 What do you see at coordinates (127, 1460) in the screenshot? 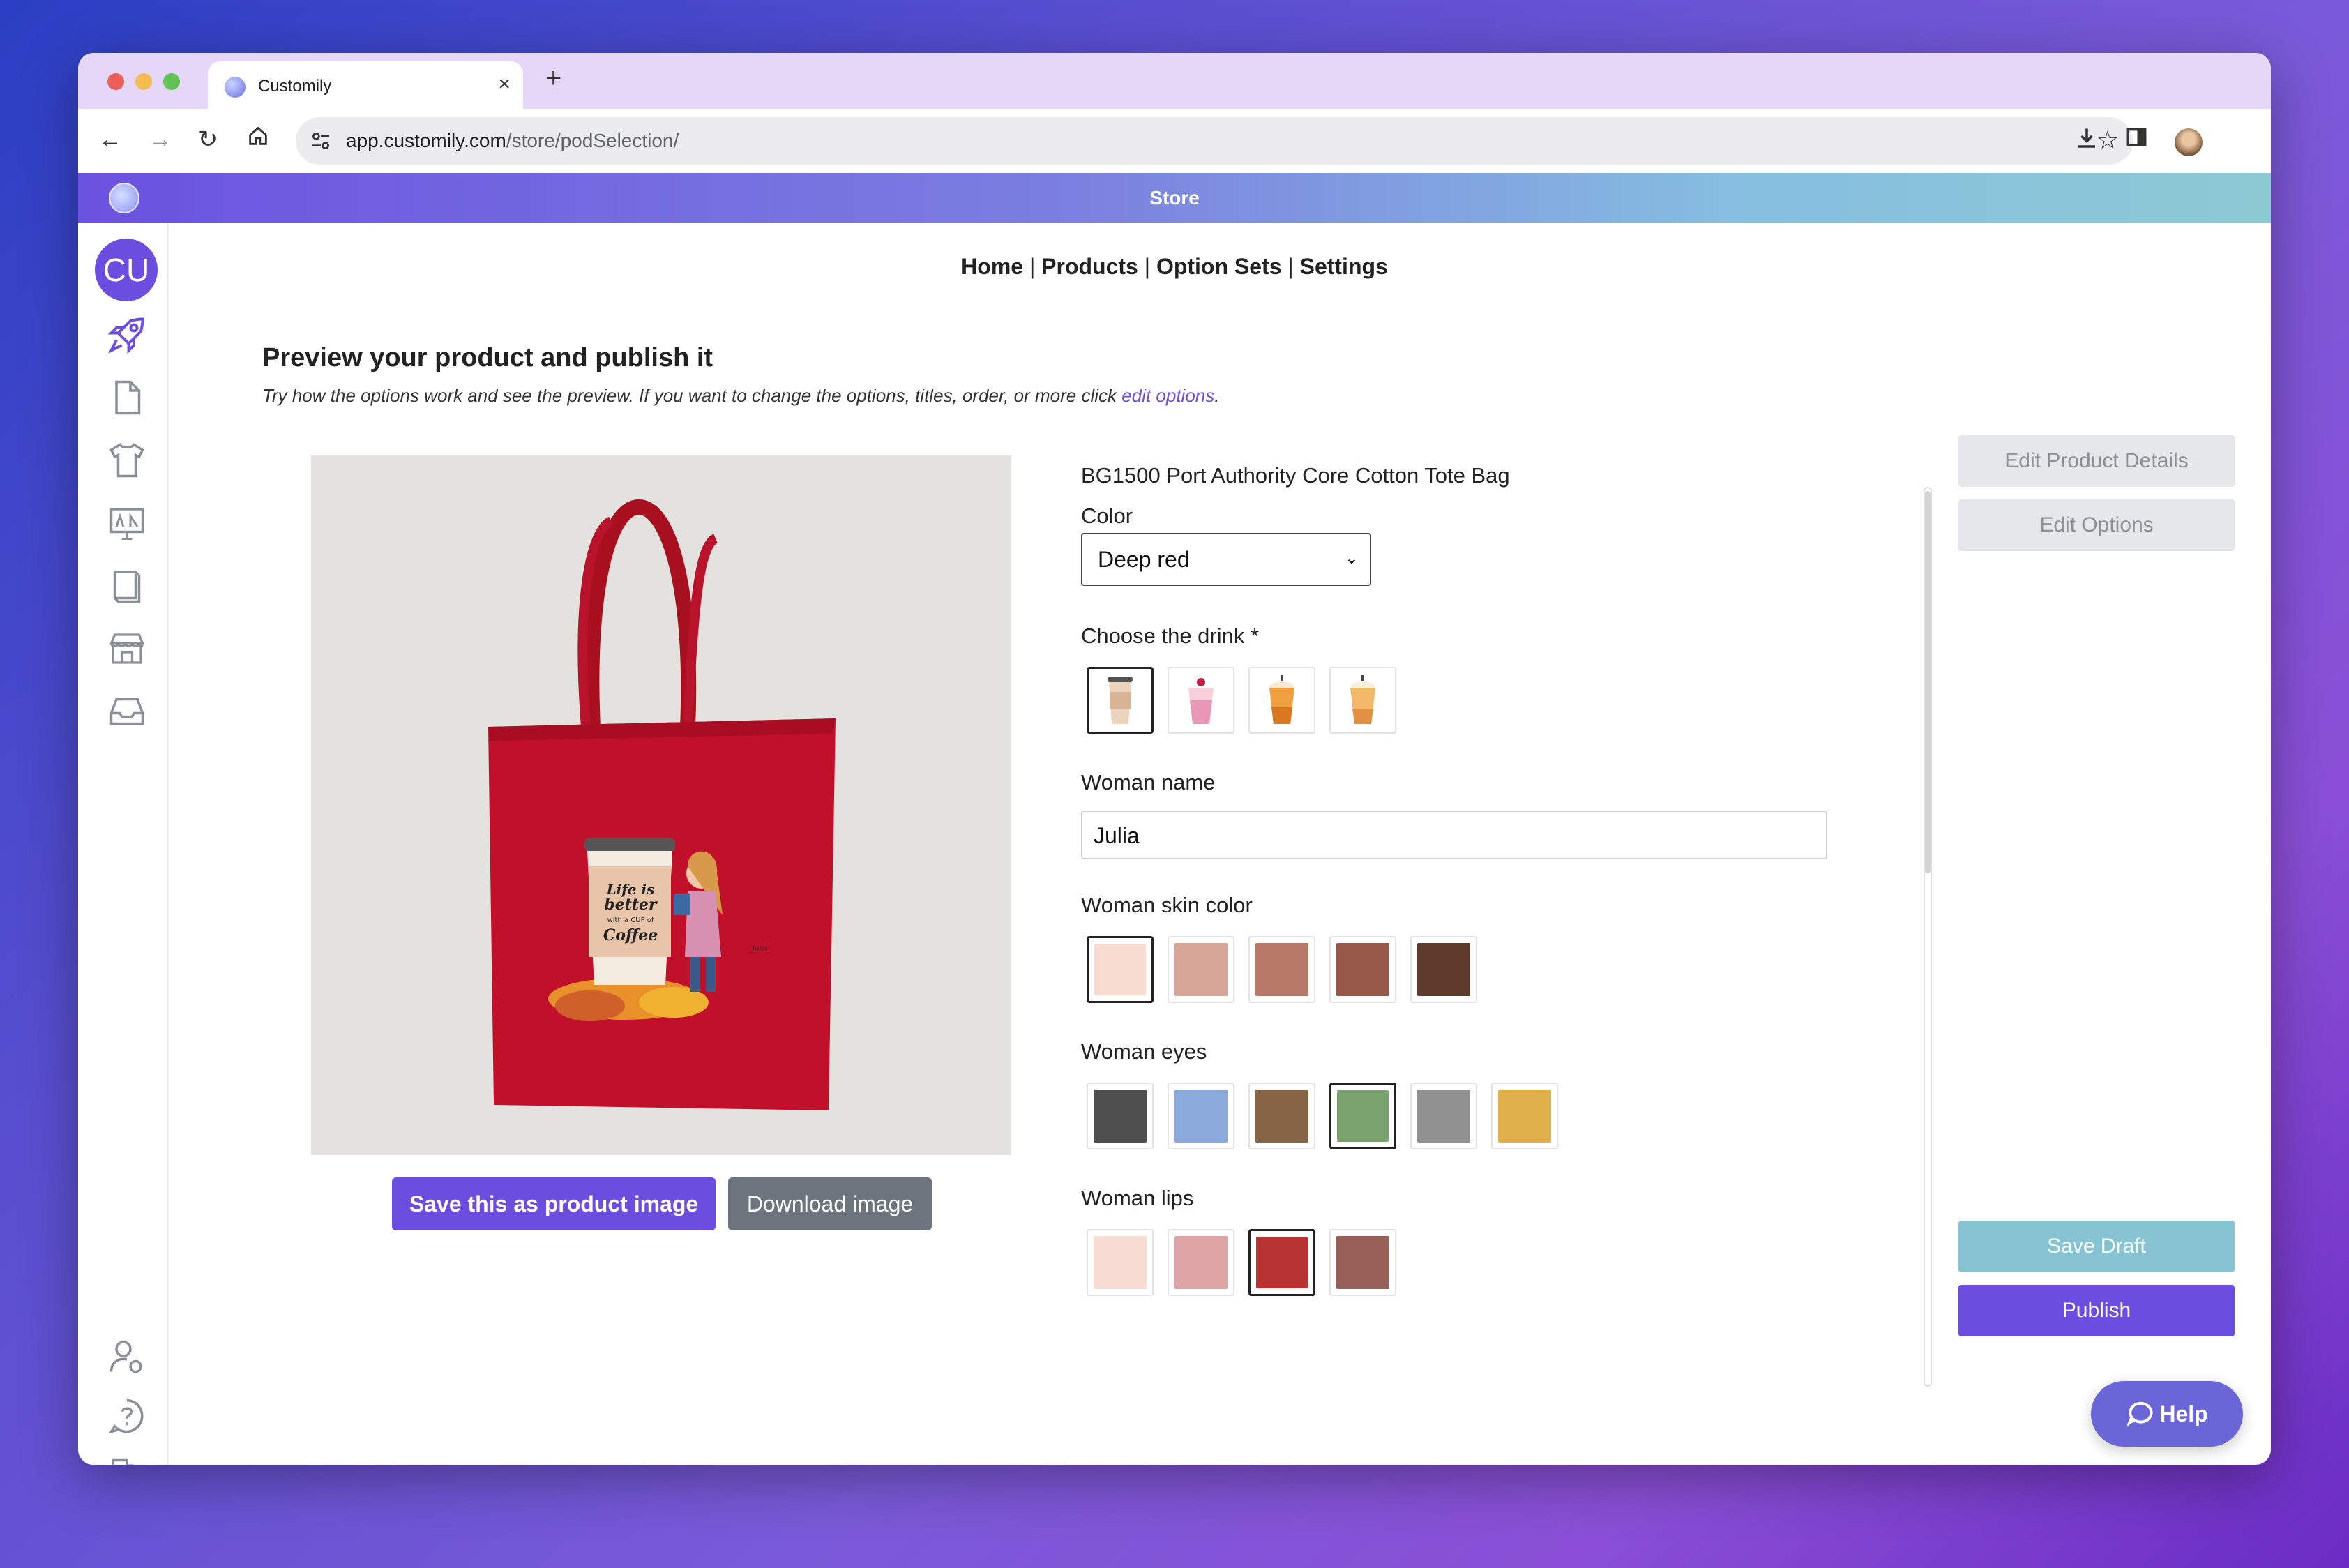
I see `logout-icon` at bounding box center [127, 1460].